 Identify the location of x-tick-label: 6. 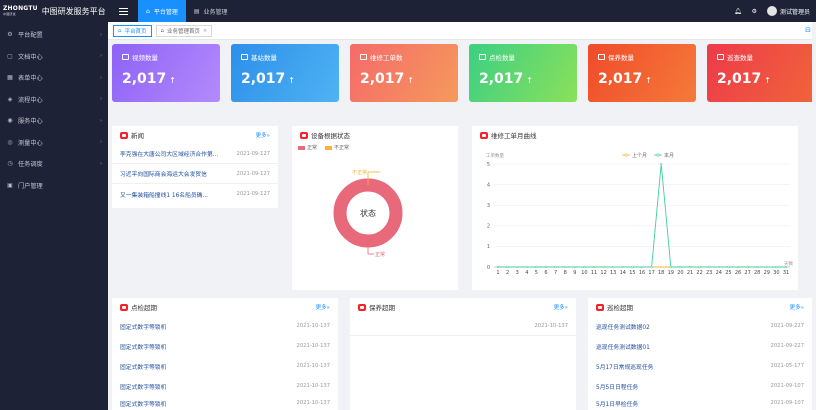
(545, 273).